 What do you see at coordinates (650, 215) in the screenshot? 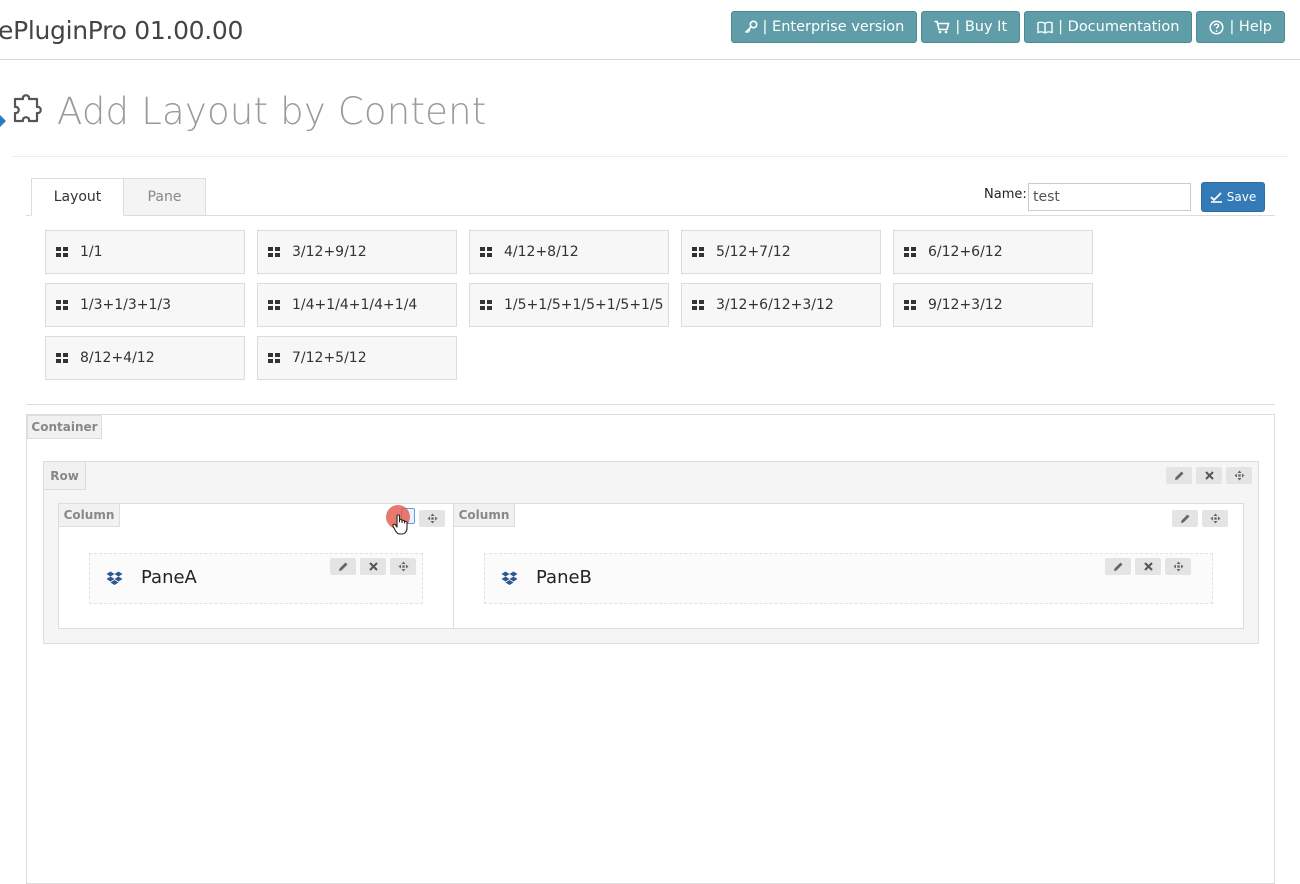
I see `tabs-divider` at bounding box center [650, 215].